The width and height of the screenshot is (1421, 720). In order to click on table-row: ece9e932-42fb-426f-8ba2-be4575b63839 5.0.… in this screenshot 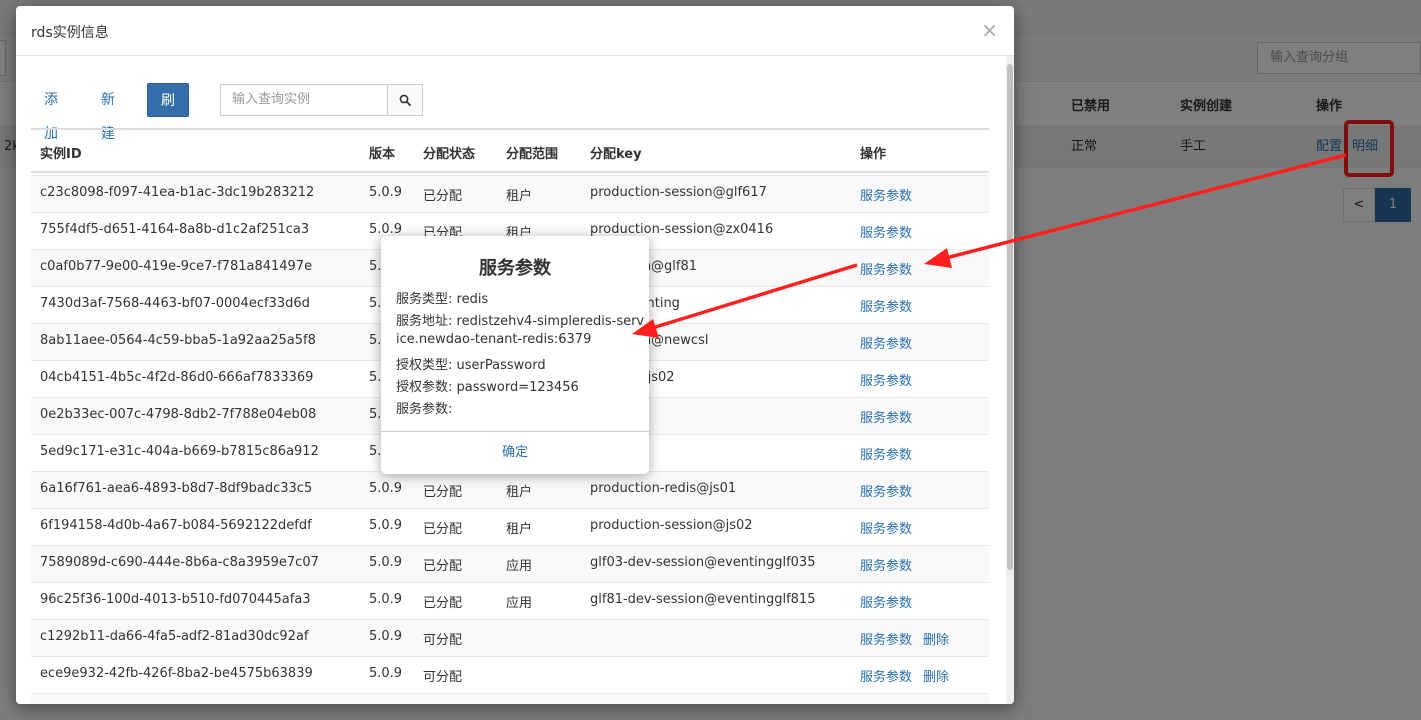, I will do `click(510, 674)`.